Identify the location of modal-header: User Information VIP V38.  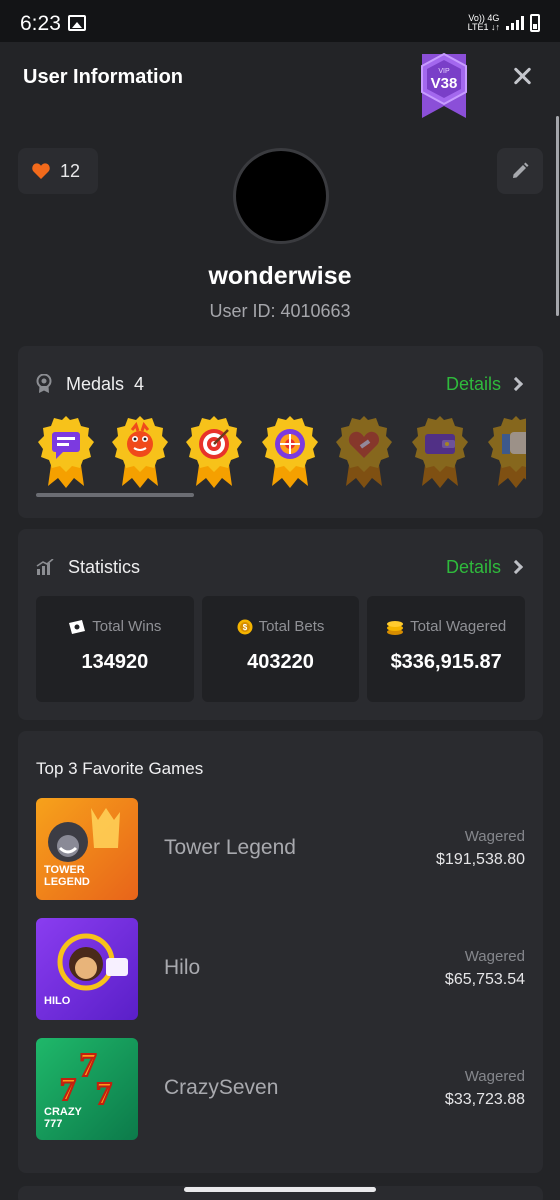
(280, 80).